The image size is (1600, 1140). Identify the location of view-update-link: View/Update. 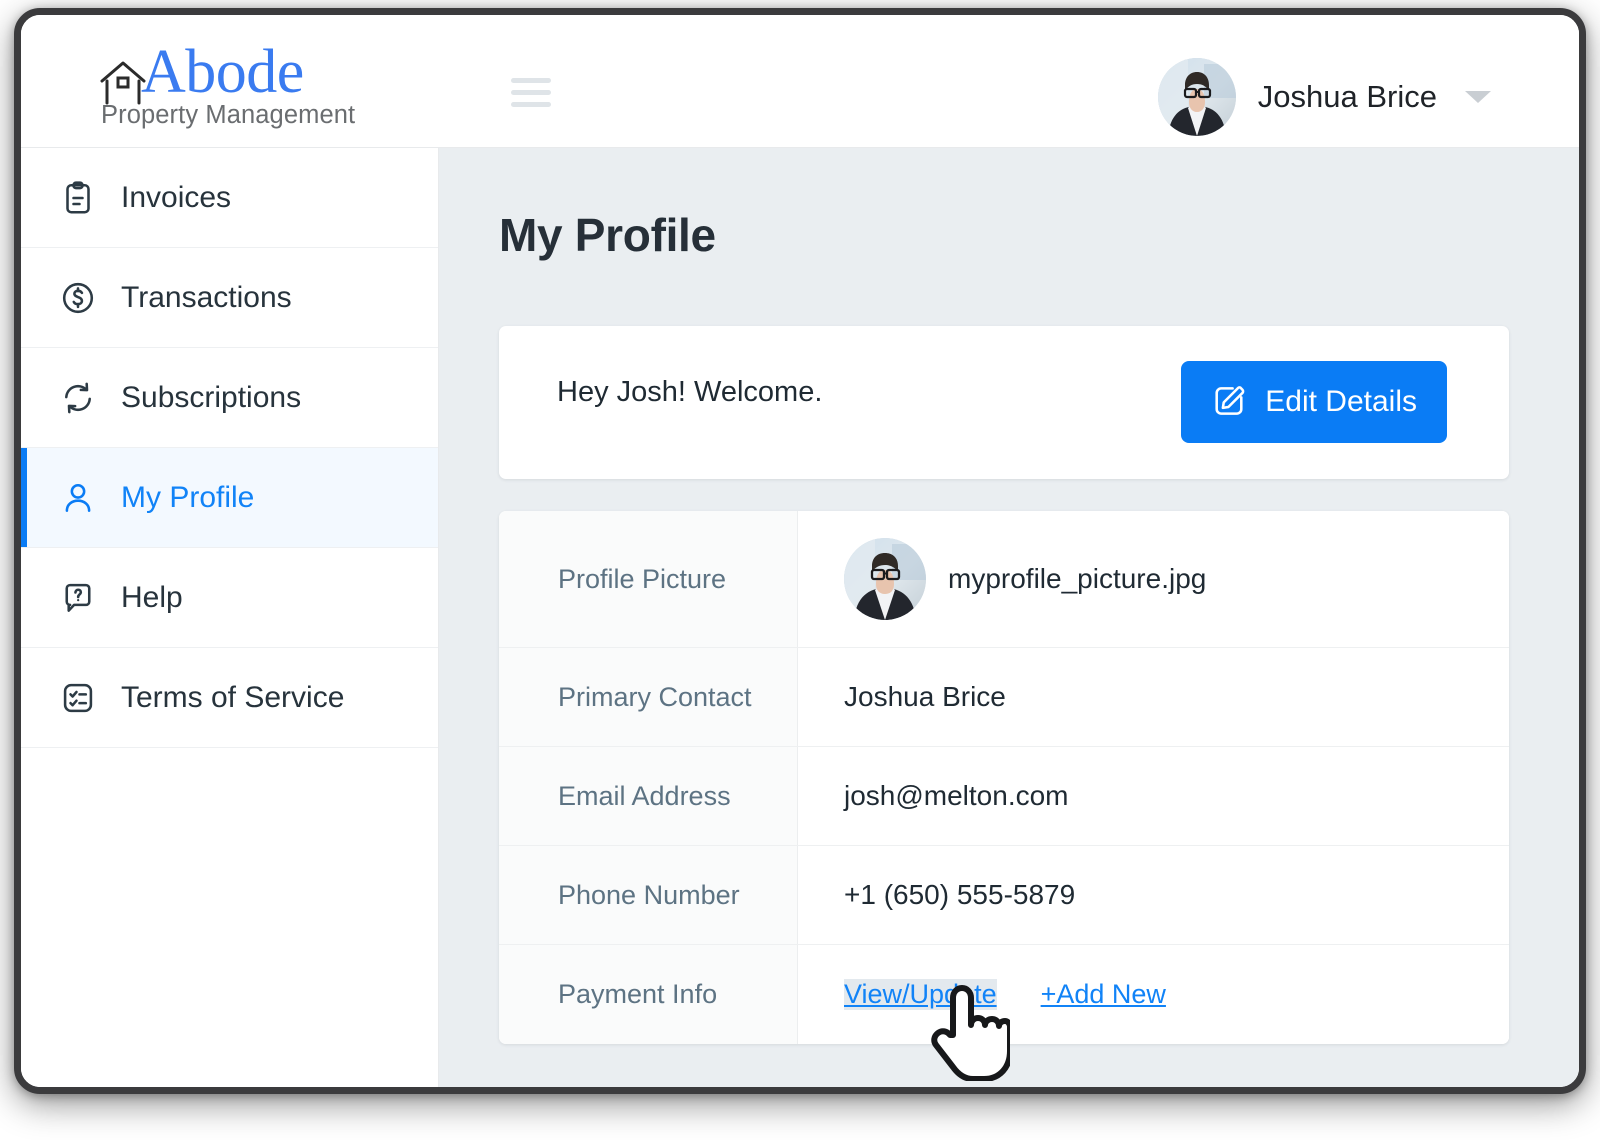
(920, 994).